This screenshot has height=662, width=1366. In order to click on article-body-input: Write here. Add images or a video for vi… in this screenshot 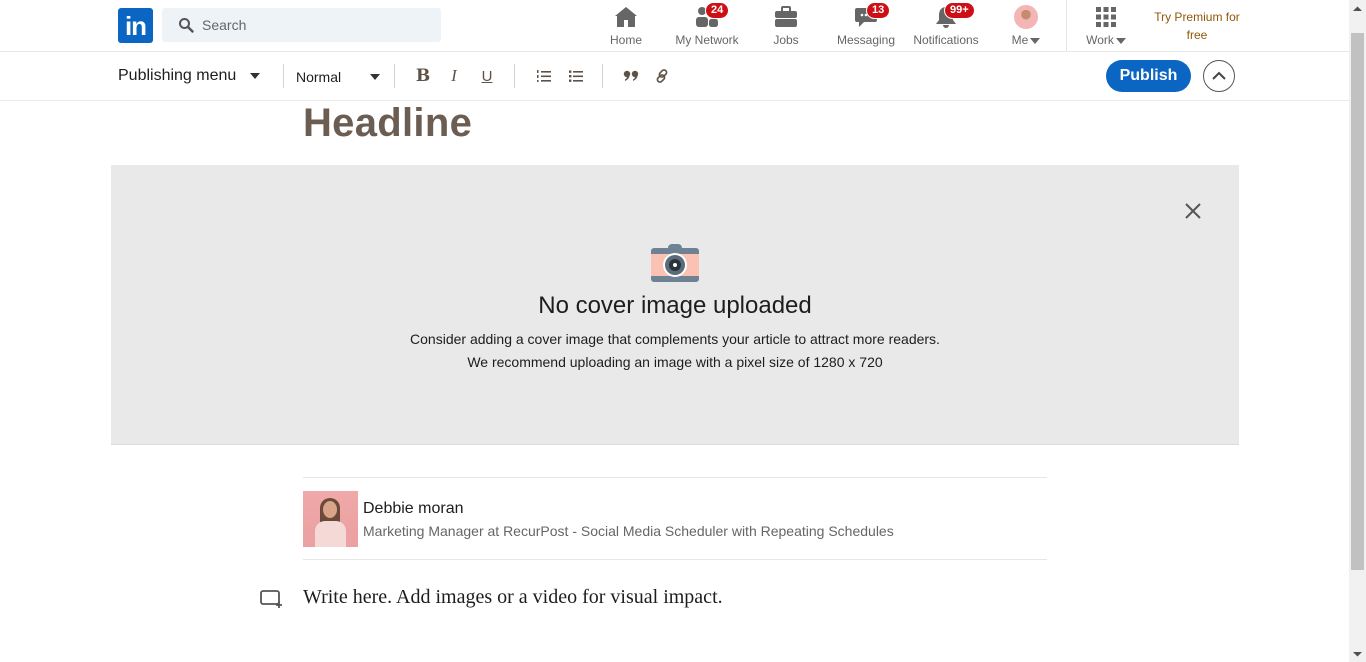, I will do `click(513, 597)`.